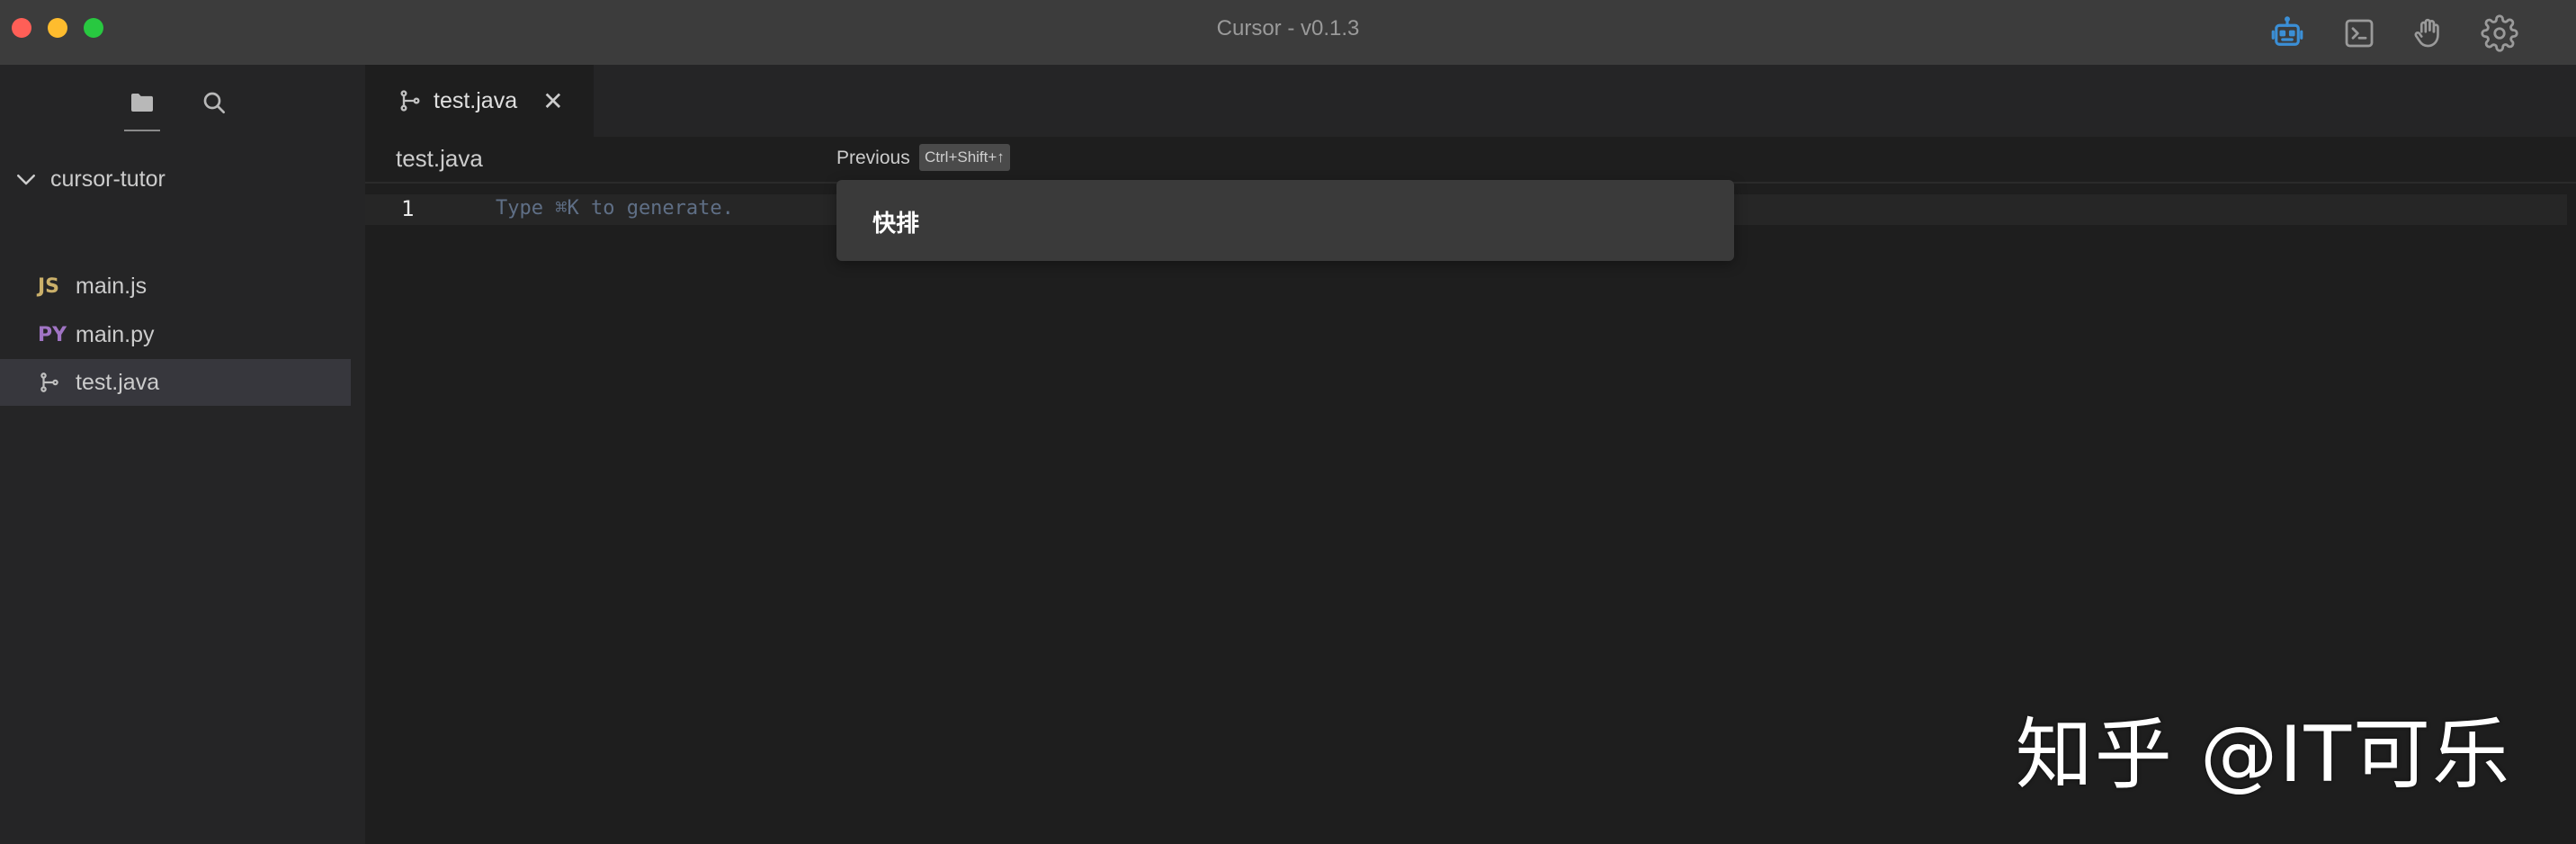 This screenshot has width=2576, height=844. I want to click on search-icon, so click(214, 102).